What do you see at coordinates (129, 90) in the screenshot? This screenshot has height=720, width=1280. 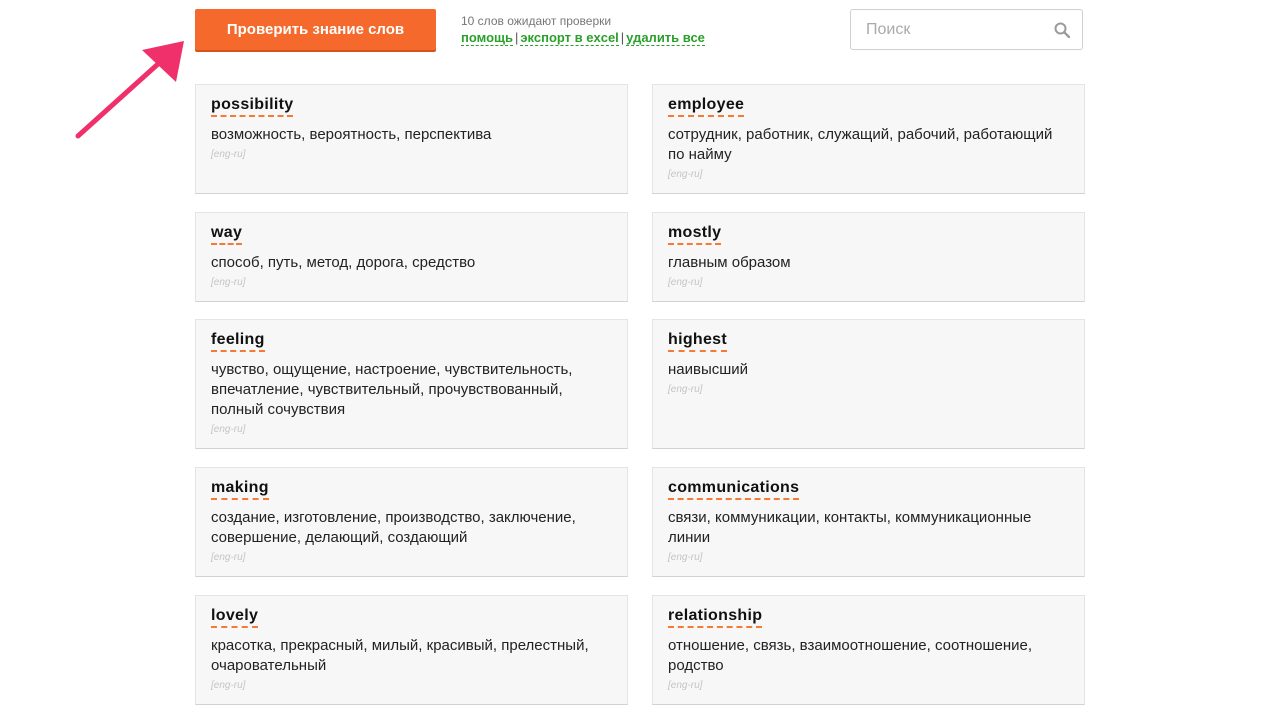 I see `pointer-arrow-icon` at bounding box center [129, 90].